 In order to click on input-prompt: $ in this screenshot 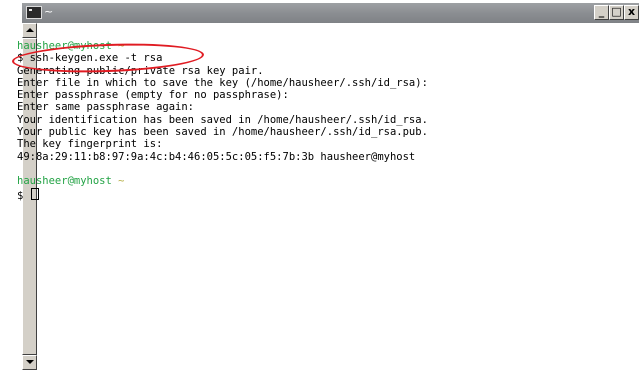, I will do `click(23, 195)`.